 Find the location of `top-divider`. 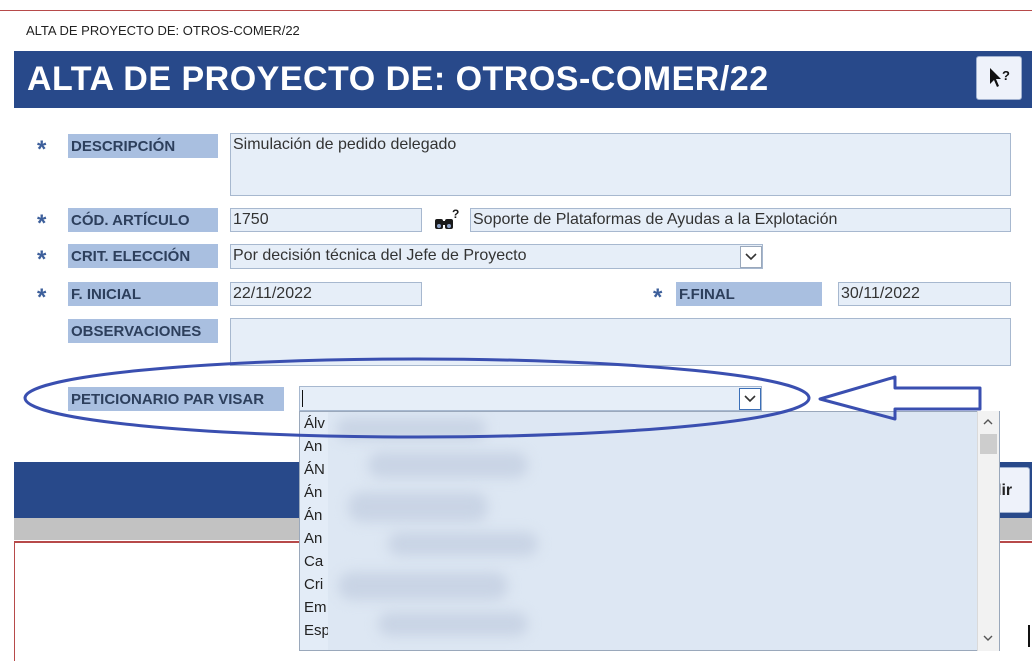

top-divider is located at coordinates (516, 10).